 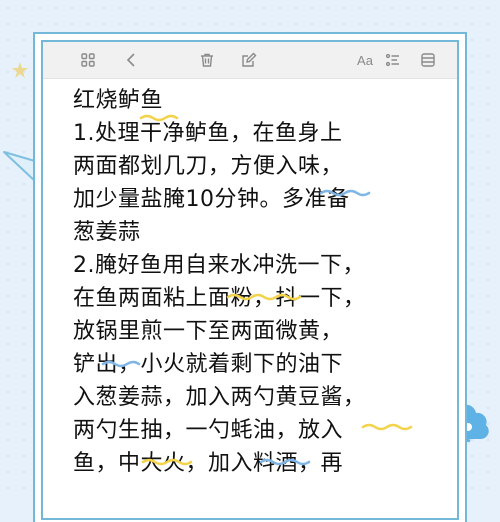 I want to click on note-line: 加少量盐腌10分钟。多准备, so click(x=211, y=199).